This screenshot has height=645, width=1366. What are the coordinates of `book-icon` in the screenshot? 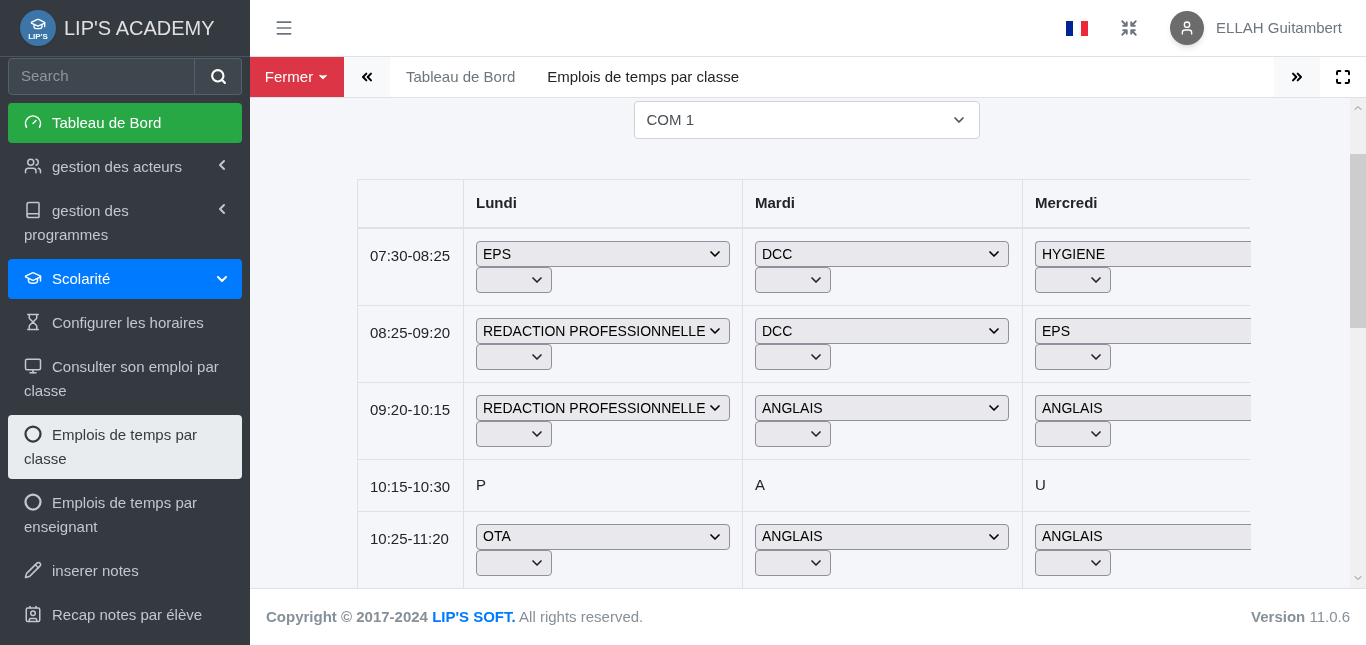 It's located at (33, 210).